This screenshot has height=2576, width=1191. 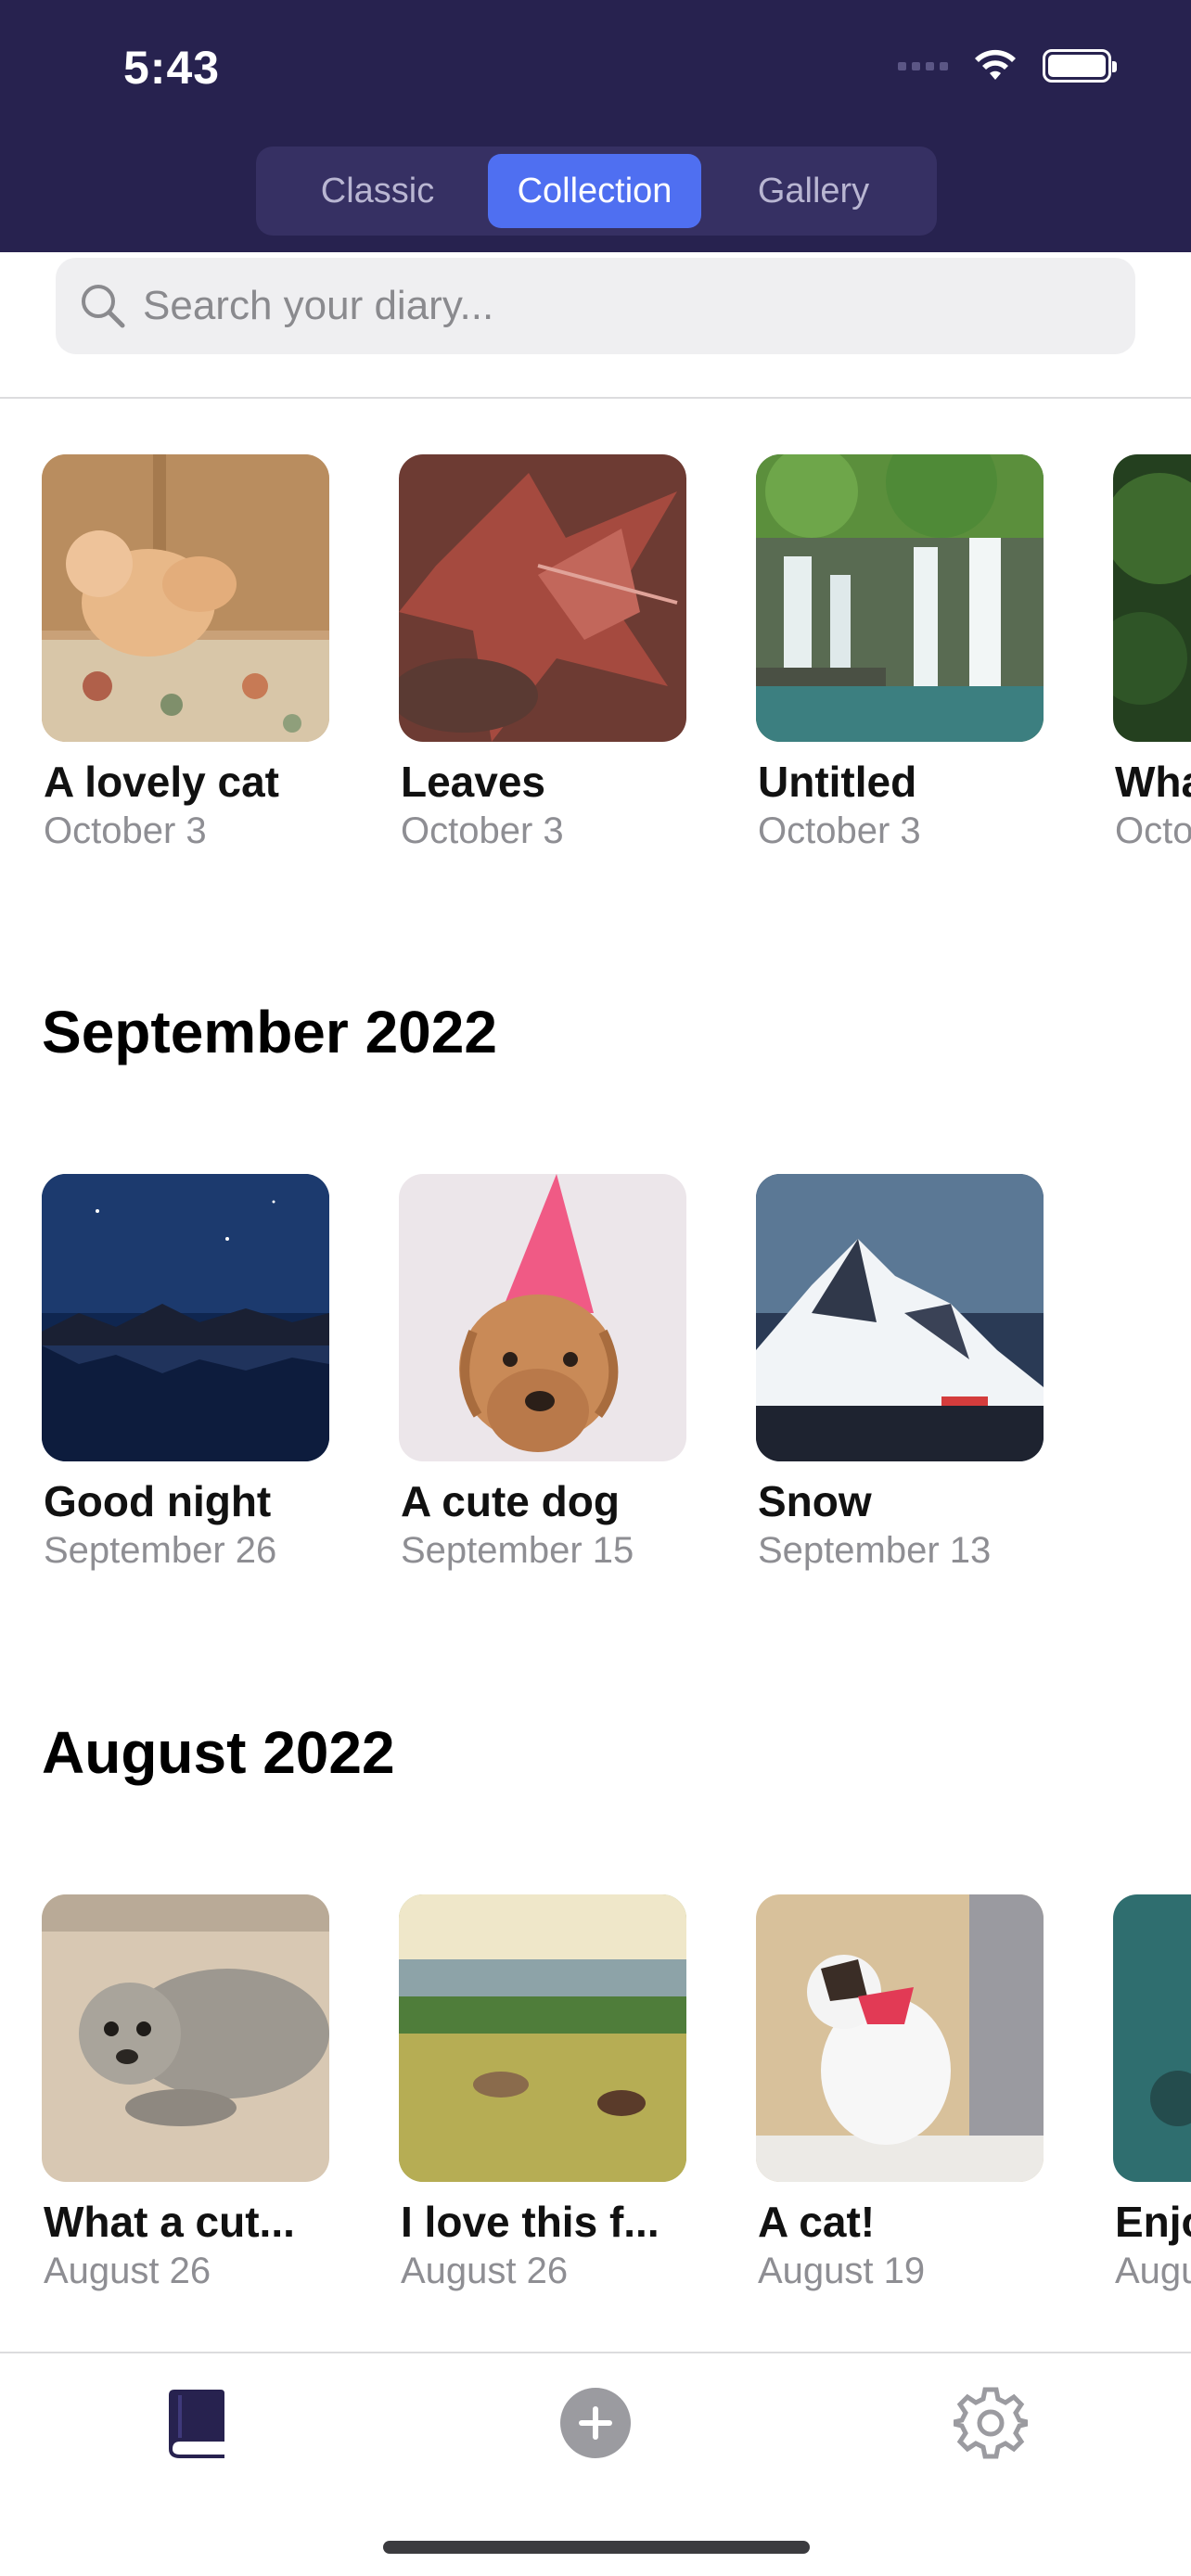 I want to click on entry-card: Wha Octo, so click(x=1152, y=652).